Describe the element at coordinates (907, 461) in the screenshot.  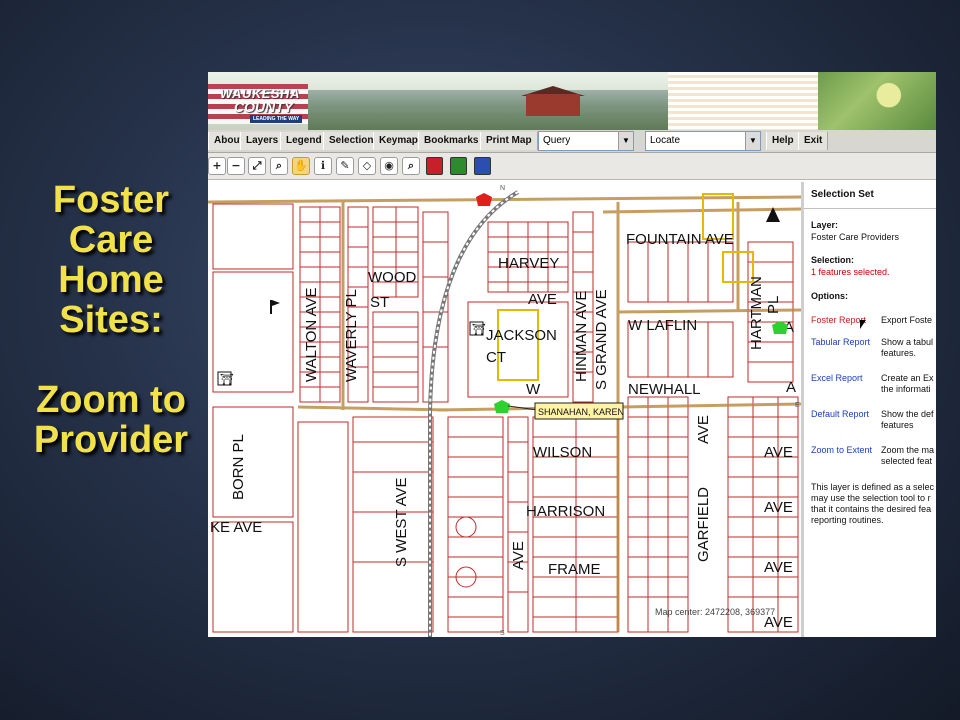
I see `option-description: selected feat` at that location.